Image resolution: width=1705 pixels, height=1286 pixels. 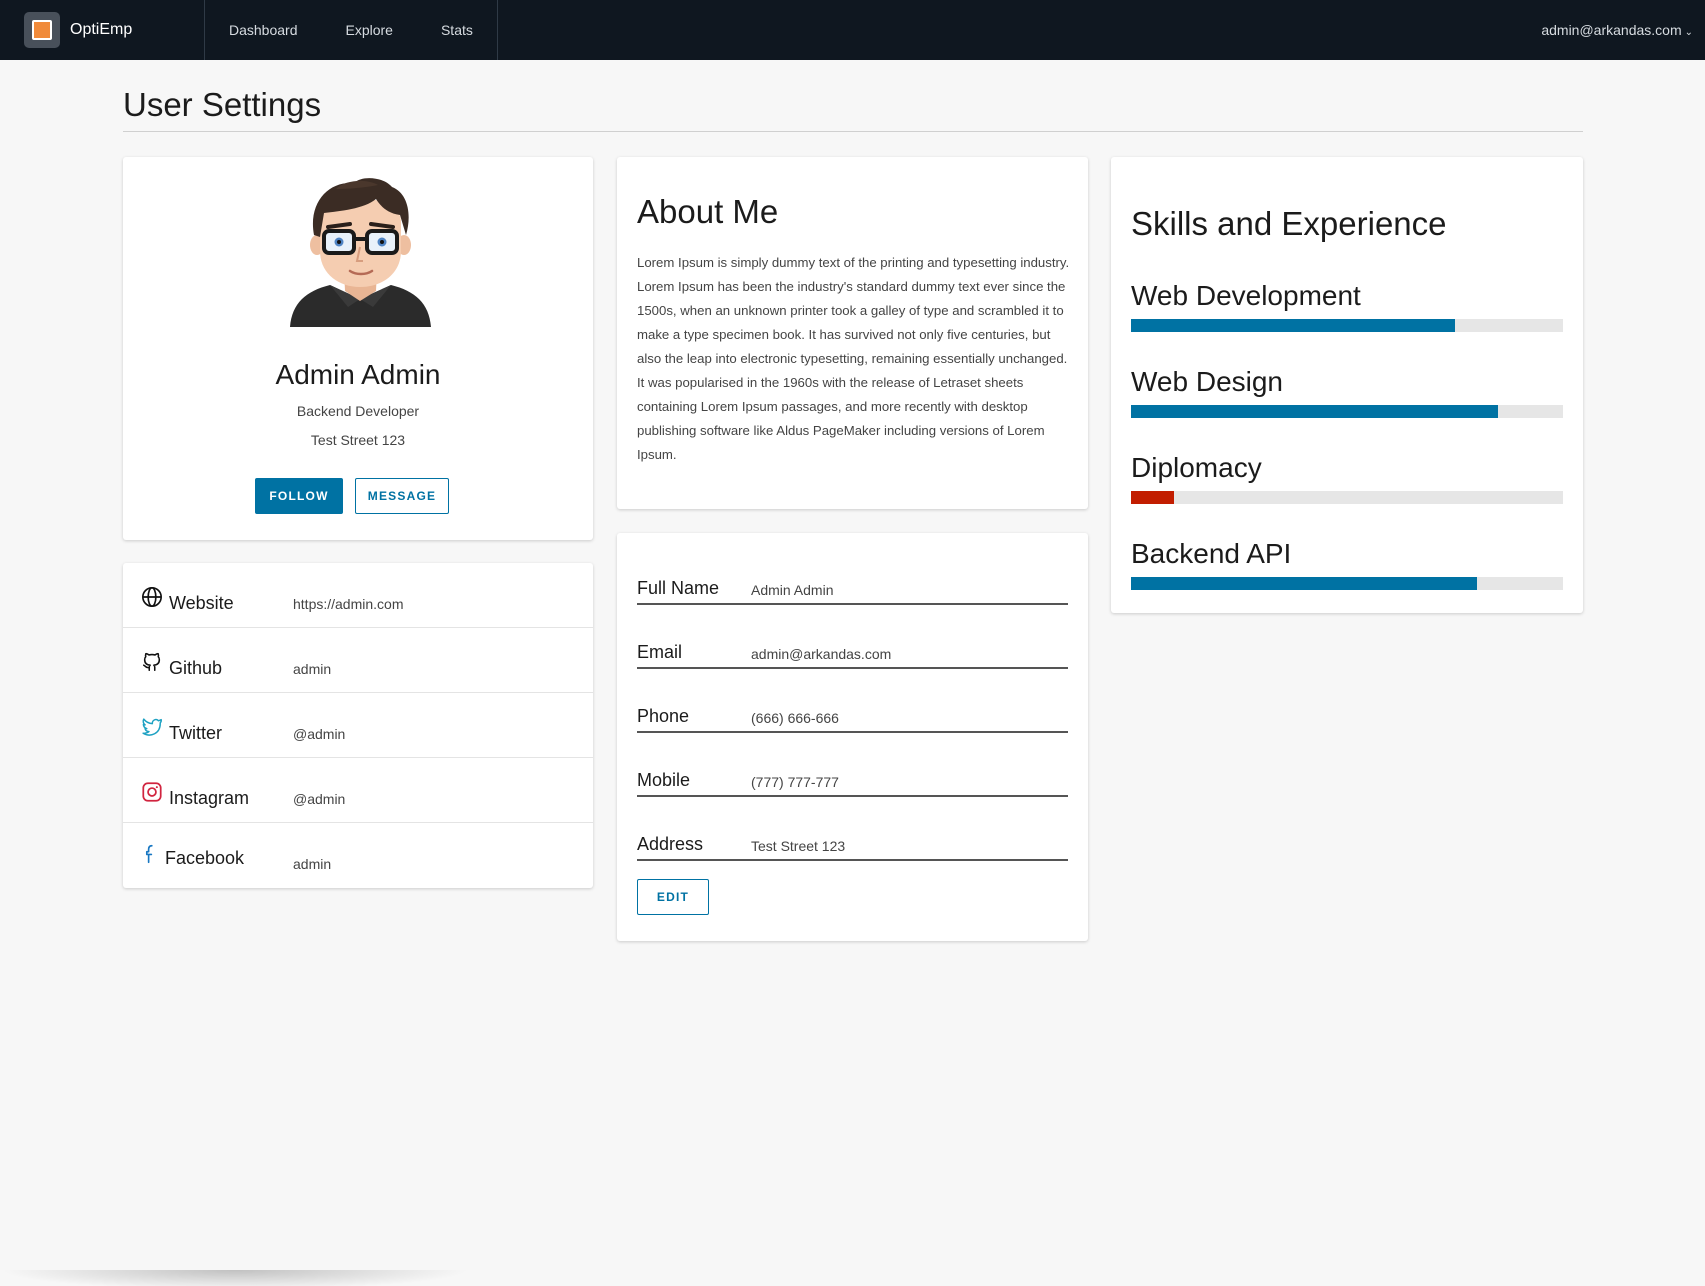 I want to click on info-label: Mobile, so click(x=664, y=780).